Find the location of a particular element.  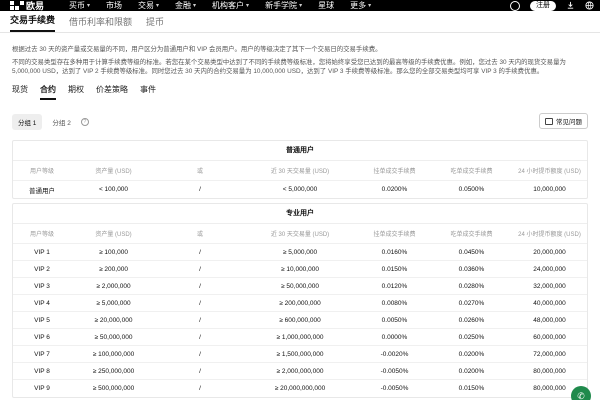

table-title: 专业用户 is located at coordinates (300, 214).